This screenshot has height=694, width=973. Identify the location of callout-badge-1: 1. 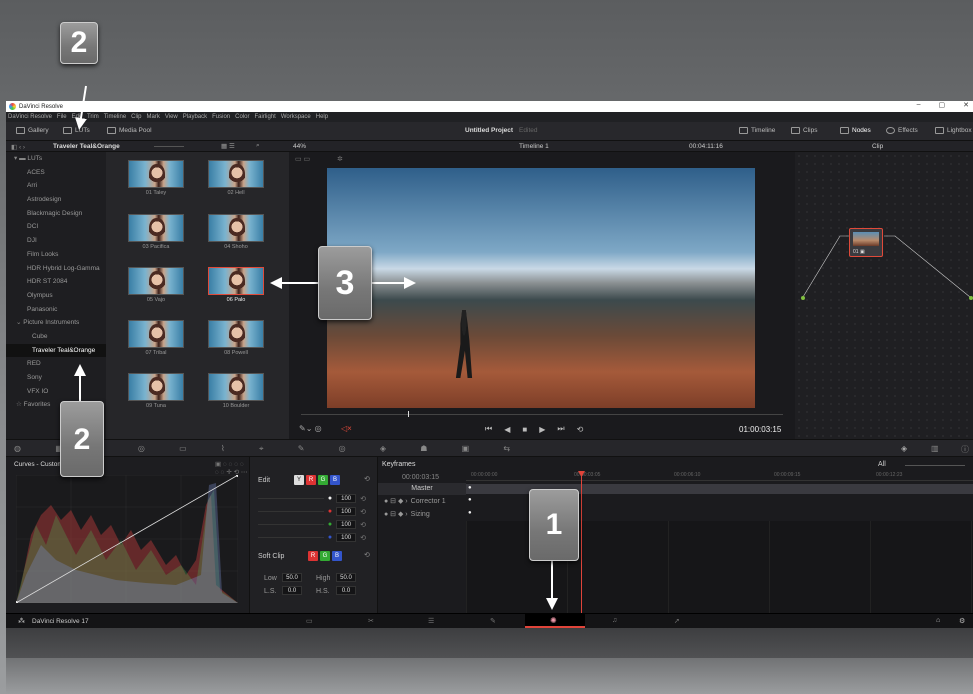
(554, 525).